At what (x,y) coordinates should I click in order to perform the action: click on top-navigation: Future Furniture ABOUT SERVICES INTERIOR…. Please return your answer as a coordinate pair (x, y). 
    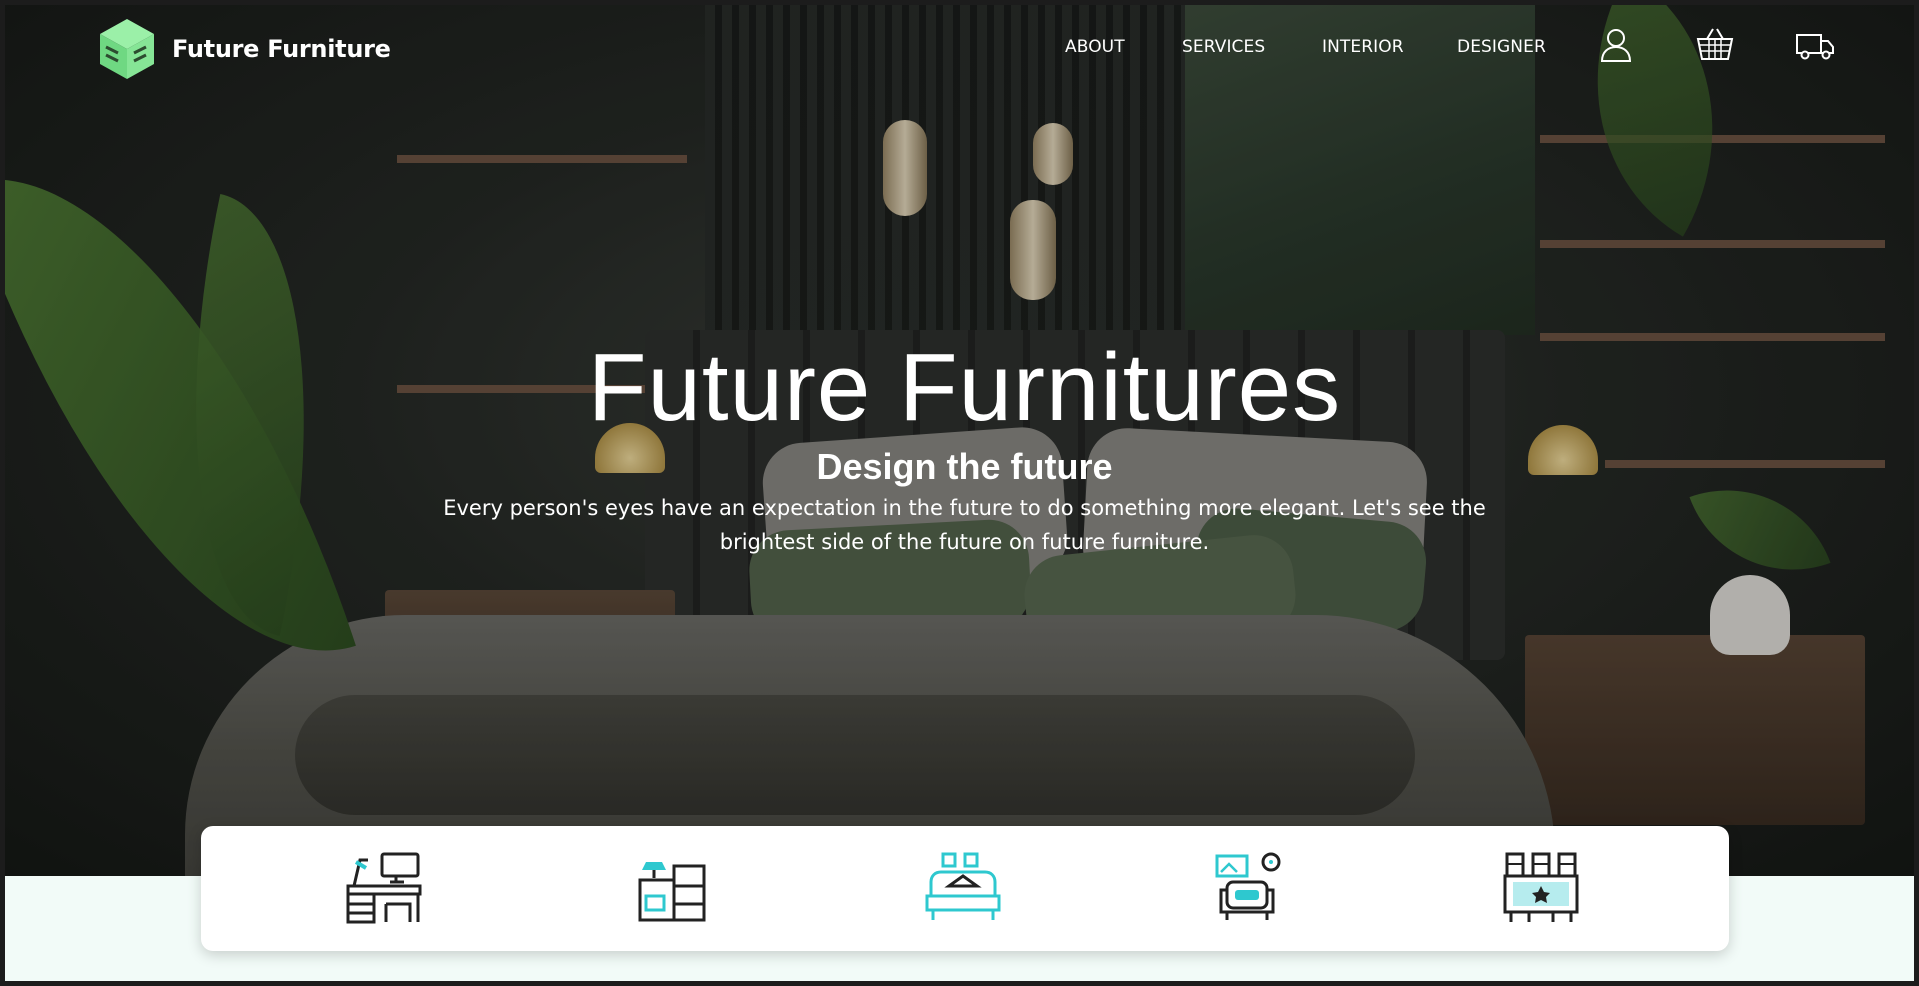
    Looking at the image, I should click on (959, 49).